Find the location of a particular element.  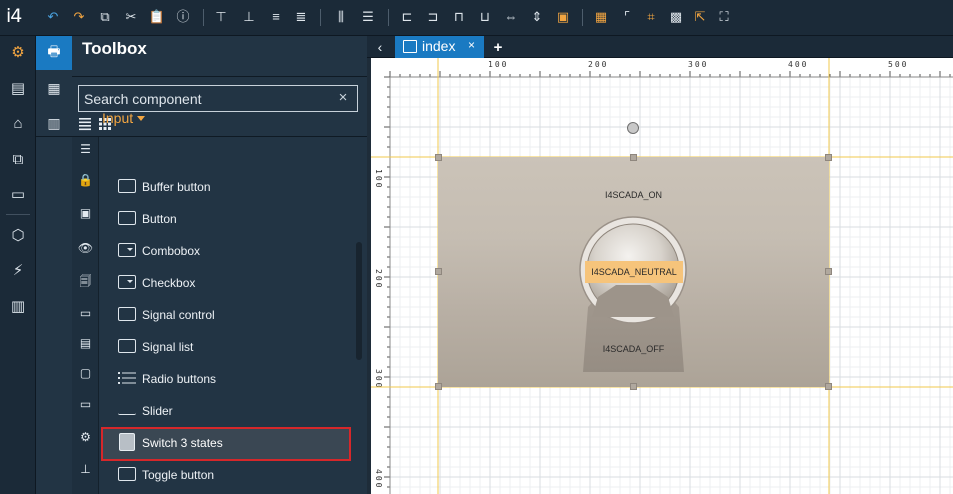

grid-icon: ▦ is located at coordinates (601, 17).